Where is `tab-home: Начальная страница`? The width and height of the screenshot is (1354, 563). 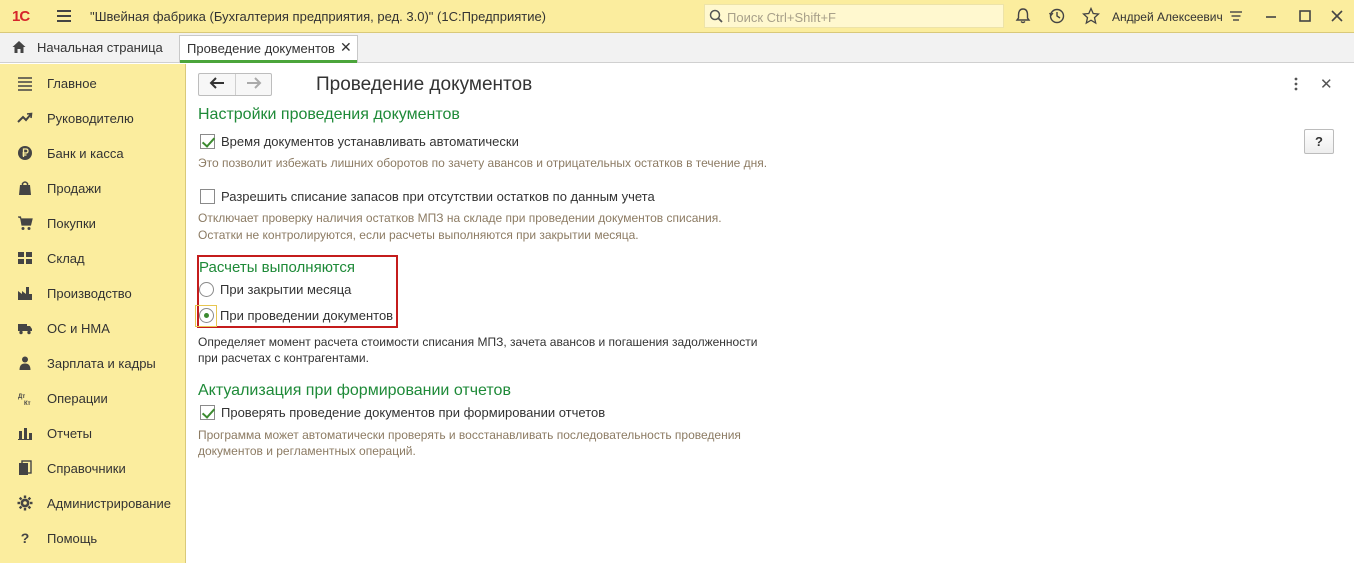 tab-home: Начальная страница is located at coordinates (87, 47).